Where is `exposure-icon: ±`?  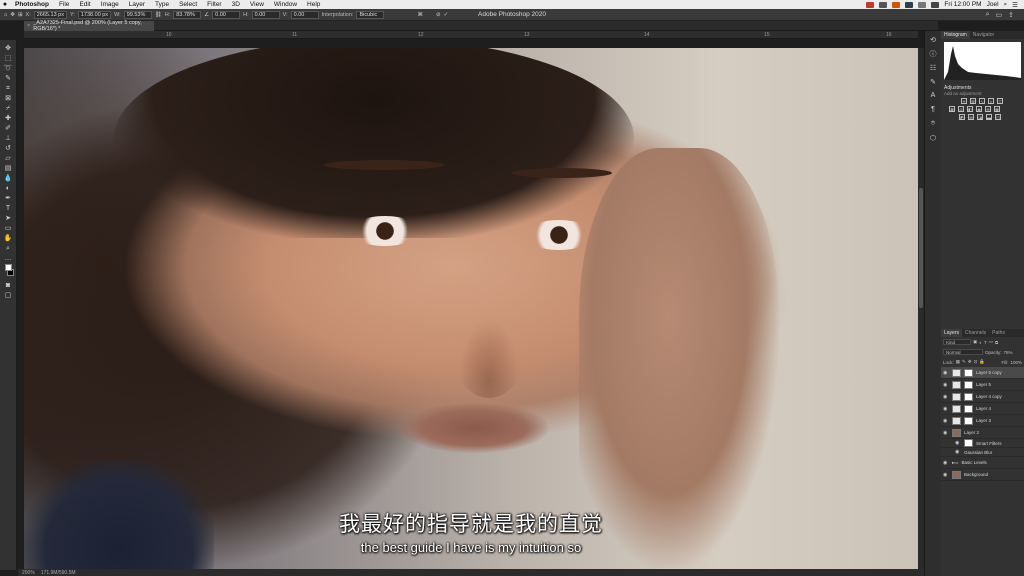
exposure-icon: ± is located at coordinates (991, 101).